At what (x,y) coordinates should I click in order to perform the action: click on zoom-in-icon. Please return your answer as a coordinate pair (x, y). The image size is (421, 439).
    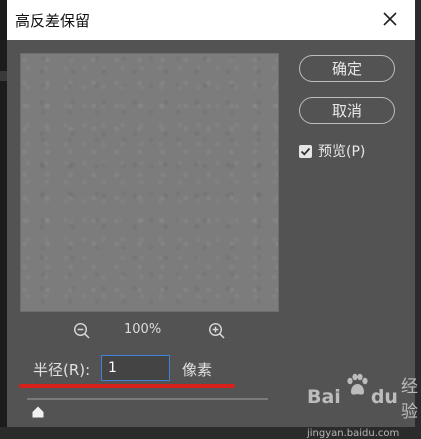
    Looking at the image, I should click on (216, 330).